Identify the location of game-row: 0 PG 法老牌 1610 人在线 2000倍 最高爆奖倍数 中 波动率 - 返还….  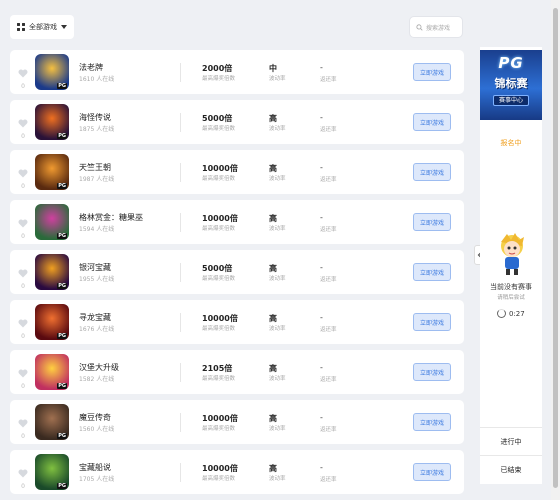
(237, 72).